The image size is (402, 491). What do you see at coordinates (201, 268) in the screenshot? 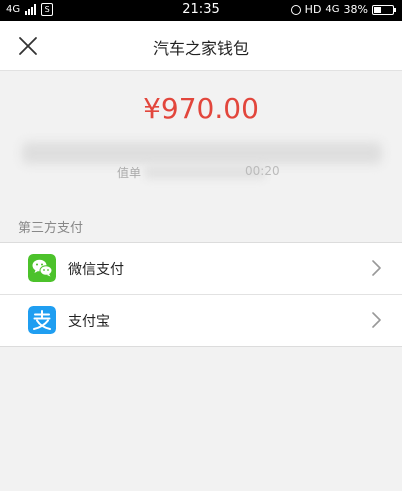
I see `payment-option-wechat: 微信支付` at bounding box center [201, 268].